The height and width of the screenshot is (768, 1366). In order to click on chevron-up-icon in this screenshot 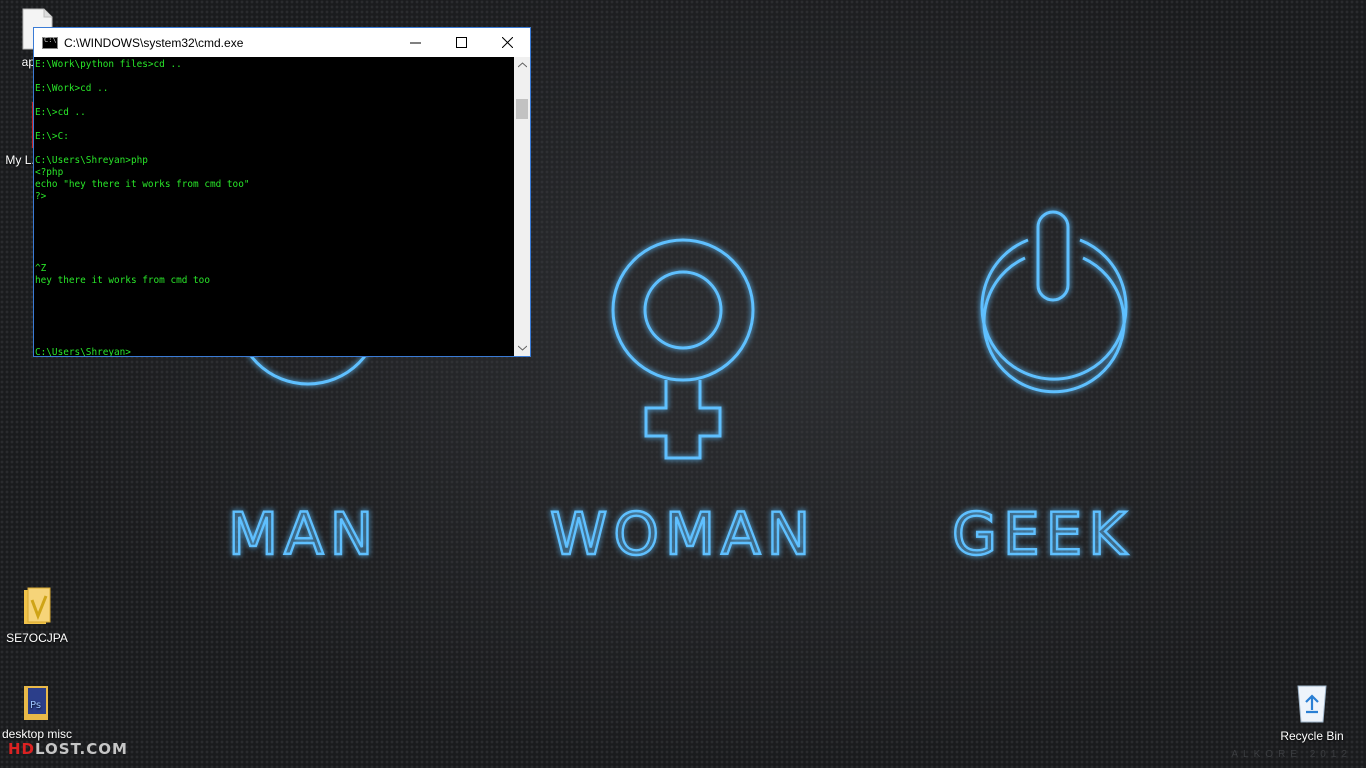, I will do `click(522, 65)`.